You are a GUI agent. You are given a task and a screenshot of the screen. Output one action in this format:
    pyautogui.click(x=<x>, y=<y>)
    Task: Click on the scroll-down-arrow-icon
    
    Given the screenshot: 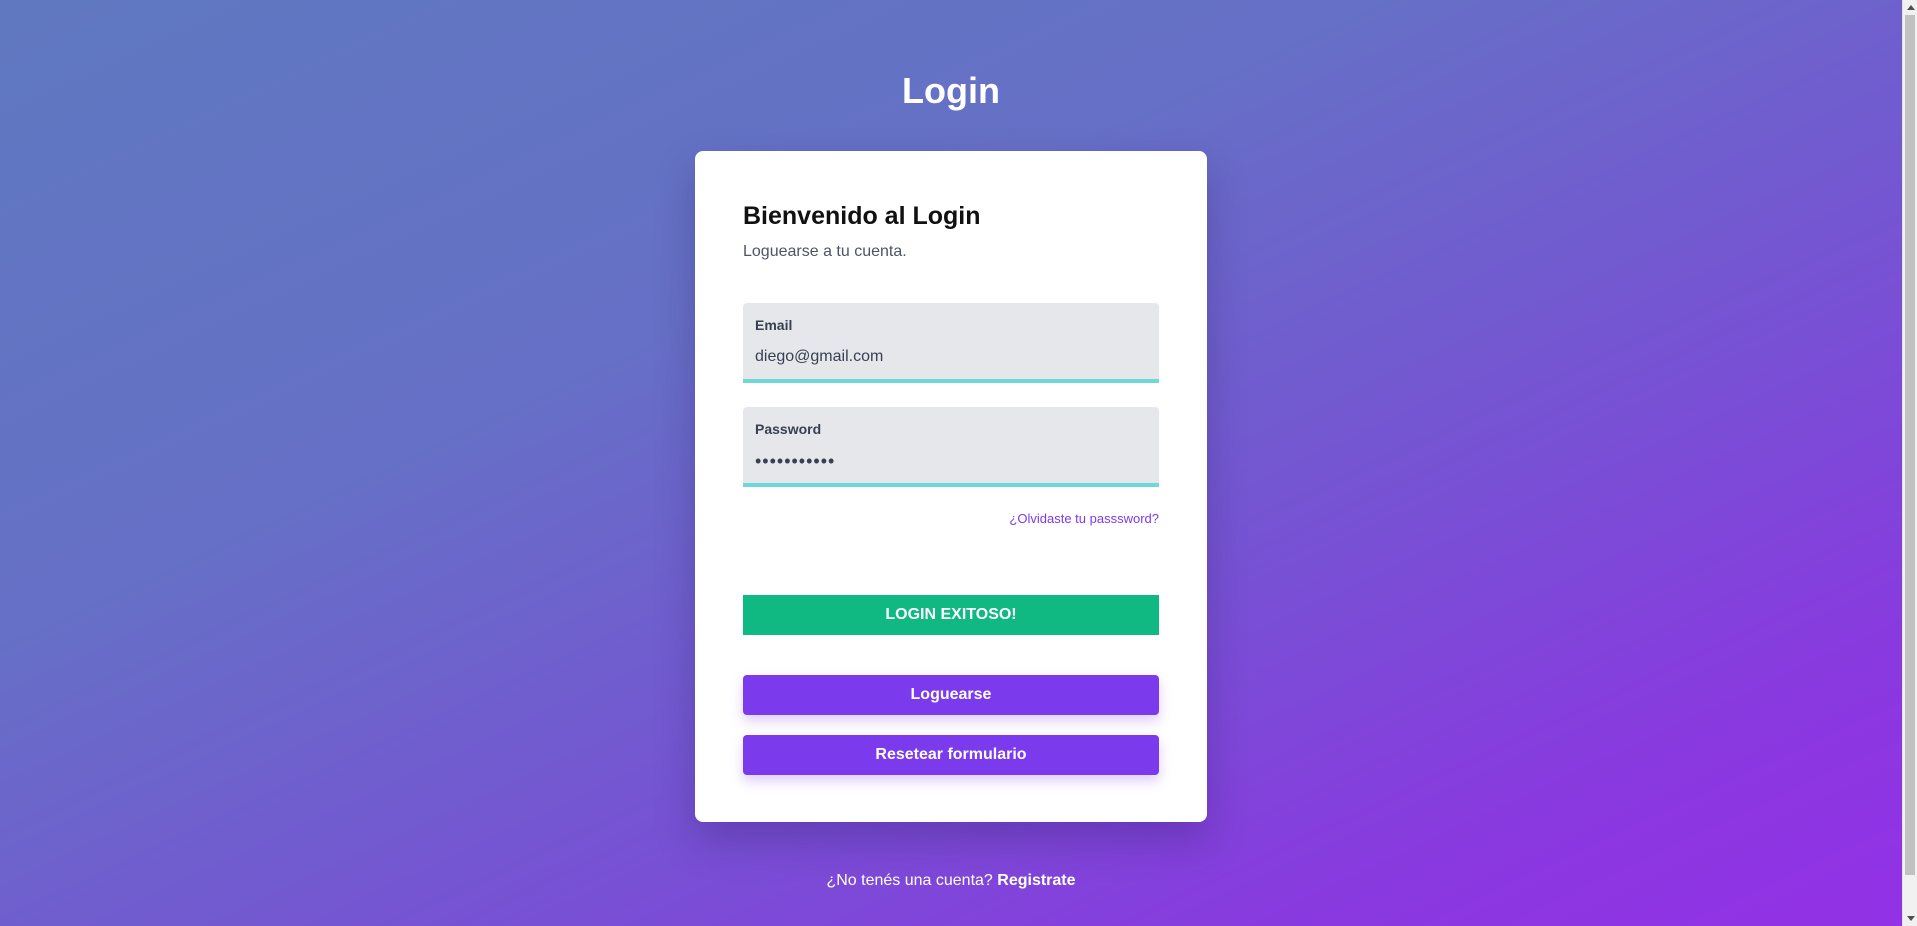 What is the action you would take?
    pyautogui.click(x=1910, y=918)
    